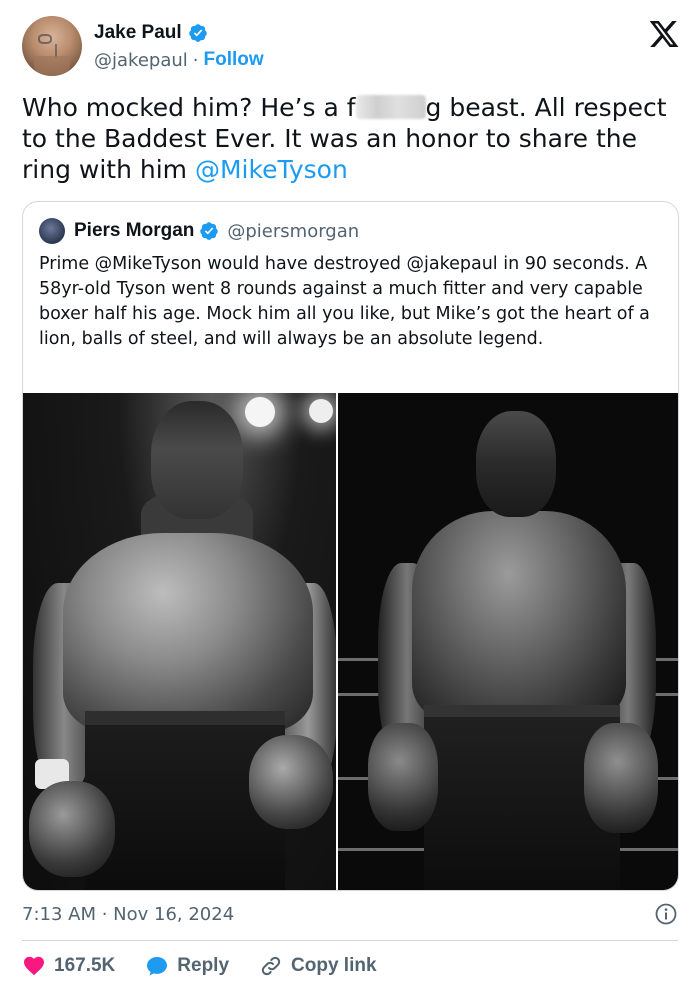 This screenshot has height=993, width=700. Describe the element at coordinates (138, 33) in the screenshot. I see `author-name: Jake Paul` at that location.